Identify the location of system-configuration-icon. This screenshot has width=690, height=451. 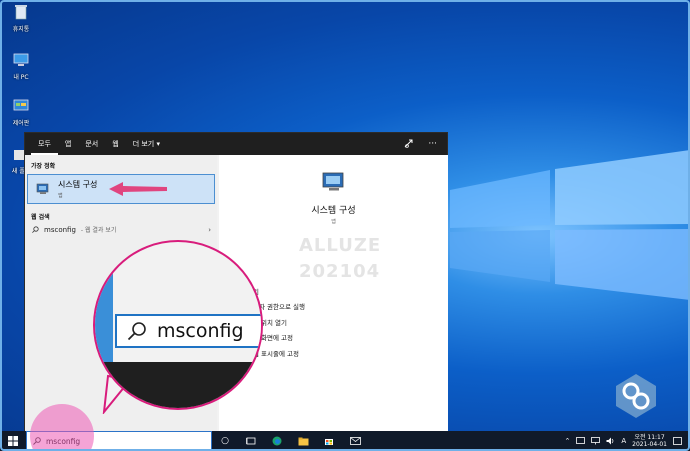
(42, 188).